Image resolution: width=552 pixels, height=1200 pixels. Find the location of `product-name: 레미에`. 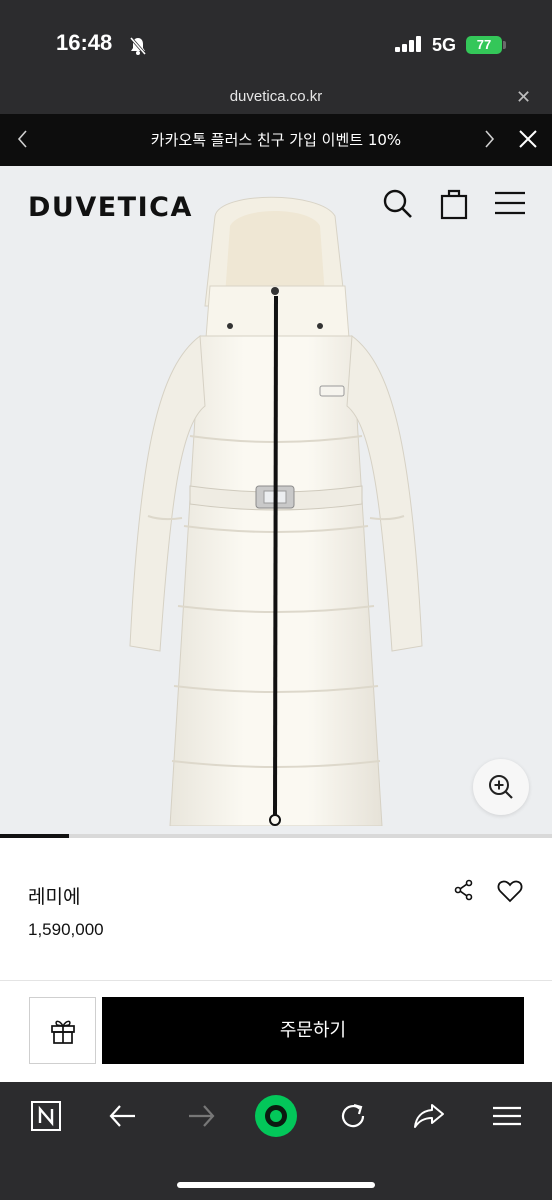

product-name: 레미에 is located at coordinates (54, 897).